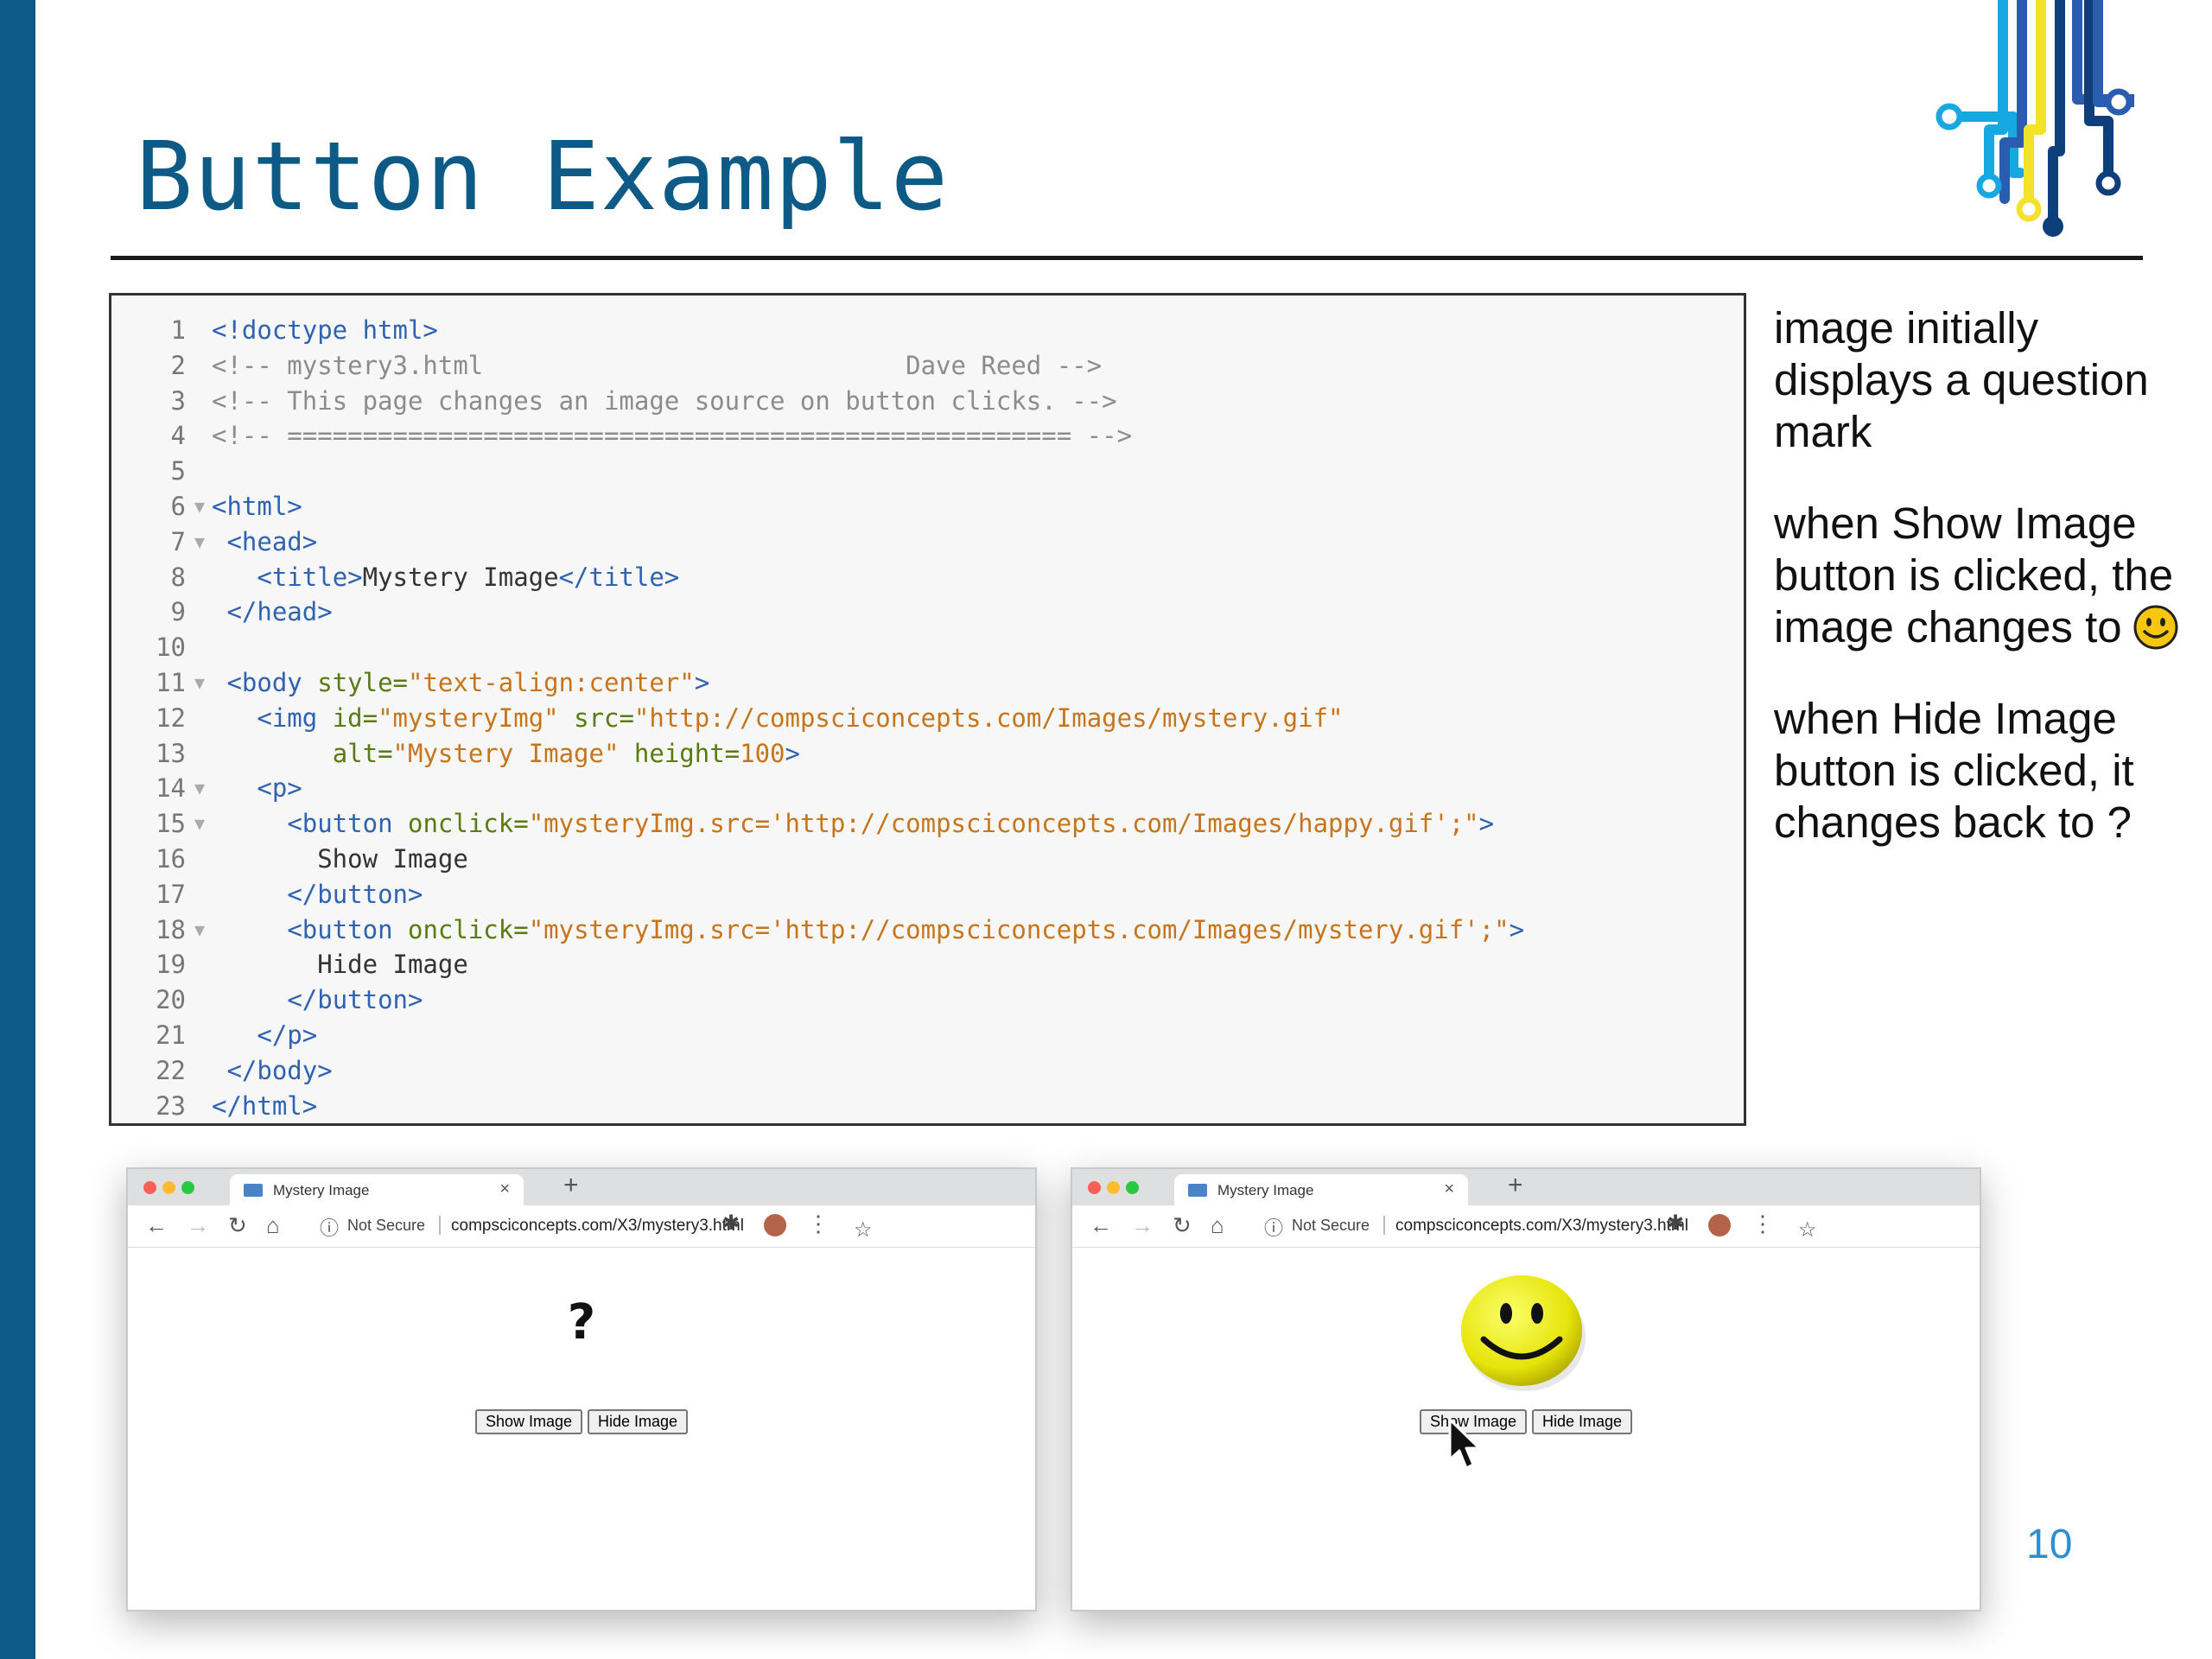  Describe the element at coordinates (17, 829) in the screenshot. I see `left-accent-bar` at that location.